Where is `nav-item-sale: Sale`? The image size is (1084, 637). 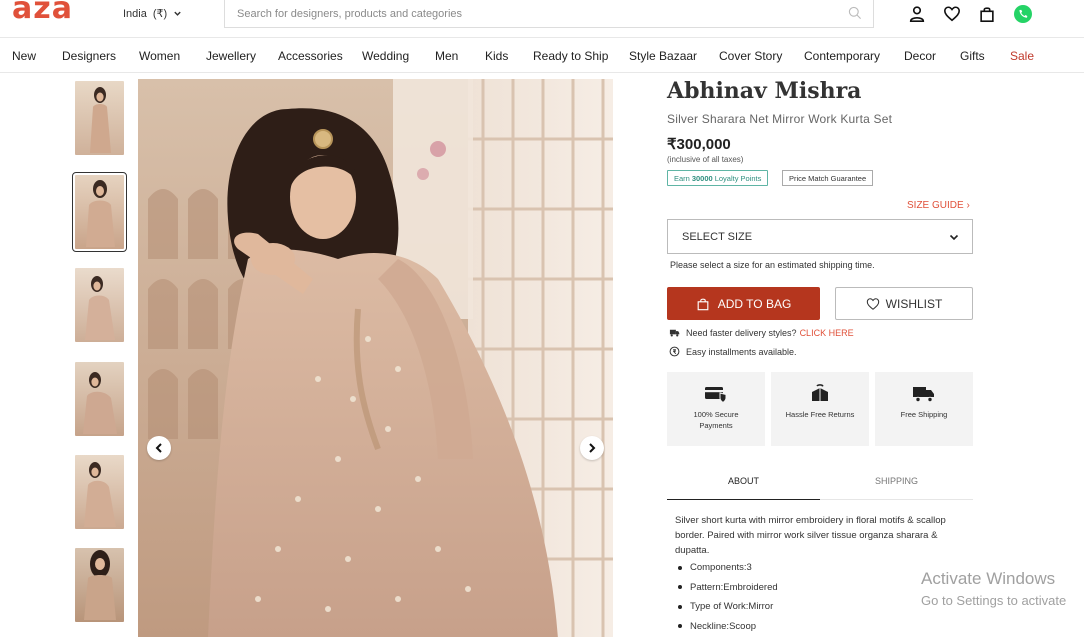 nav-item-sale: Sale is located at coordinates (1022, 56).